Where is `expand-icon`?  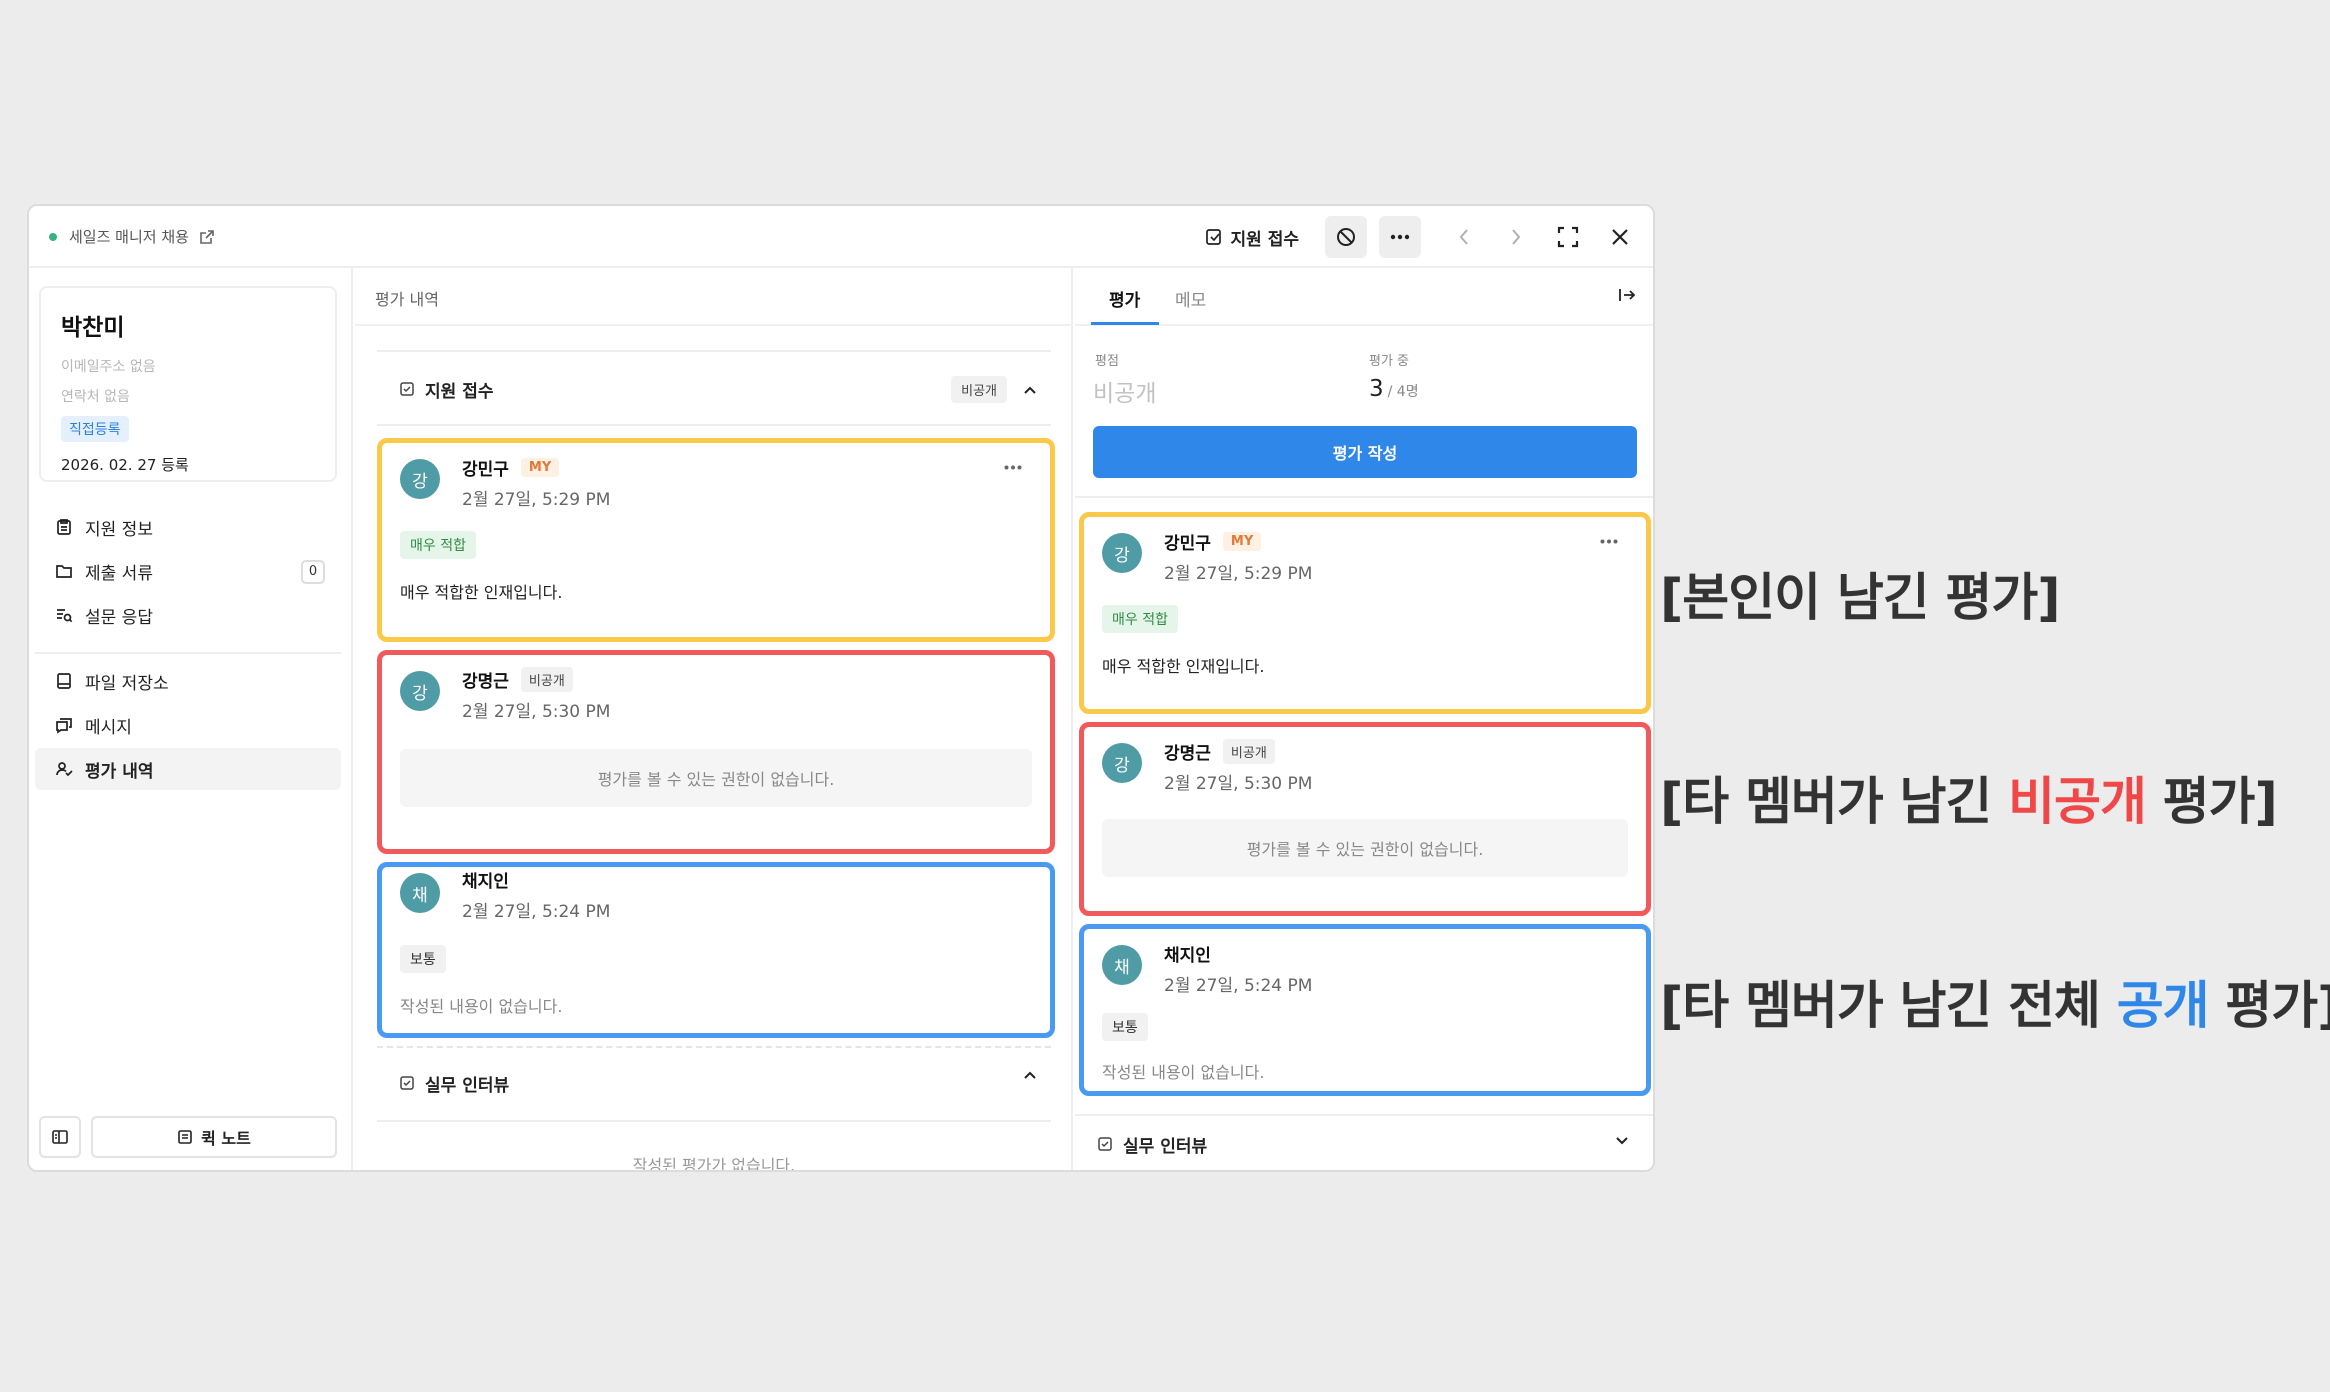
expand-icon is located at coordinates (1568, 237).